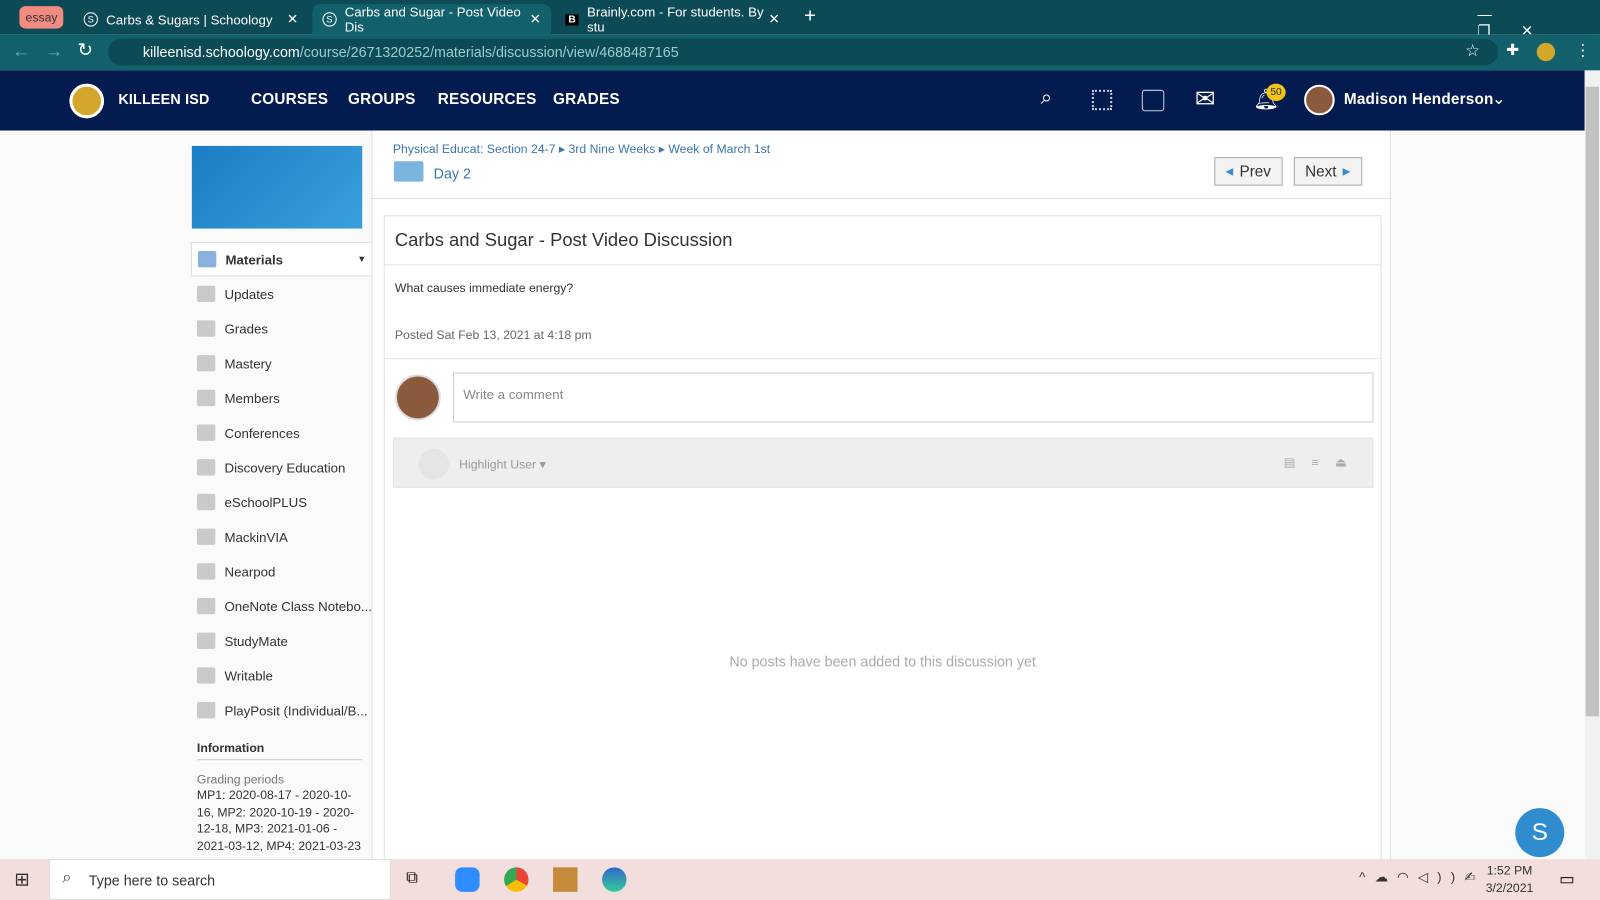  Describe the element at coordinates (282, 571) in the screenshot. I see `sidebar-item-nearpod: Nearpod` at that location.